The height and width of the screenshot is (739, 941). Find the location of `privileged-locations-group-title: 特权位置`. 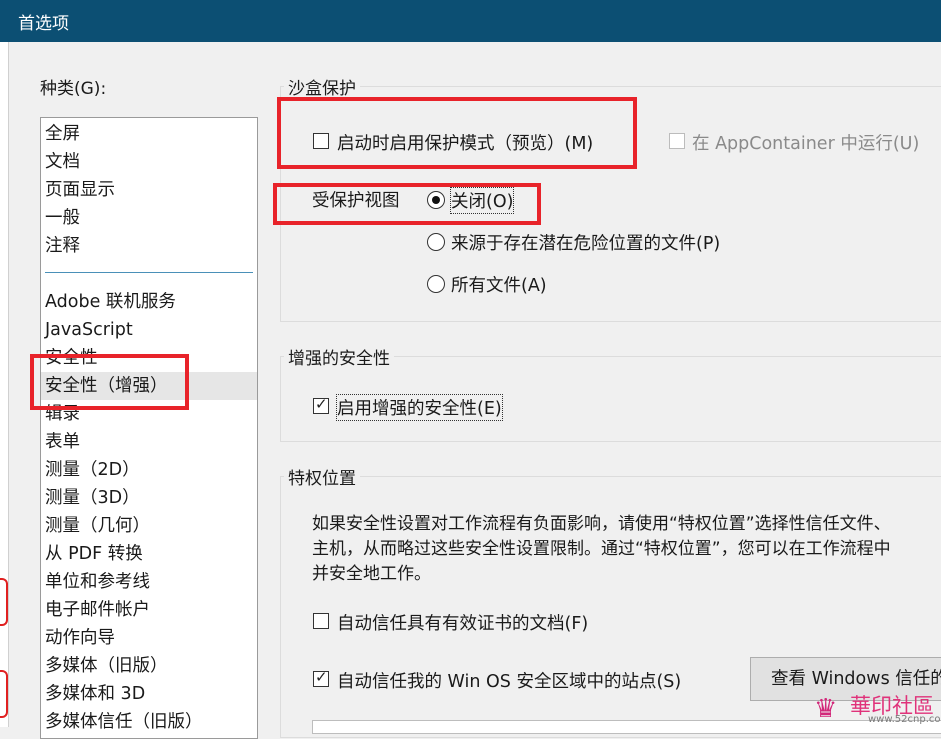

privileged-locations-group-title: 特权位置 is located at coordinates (322, 476).